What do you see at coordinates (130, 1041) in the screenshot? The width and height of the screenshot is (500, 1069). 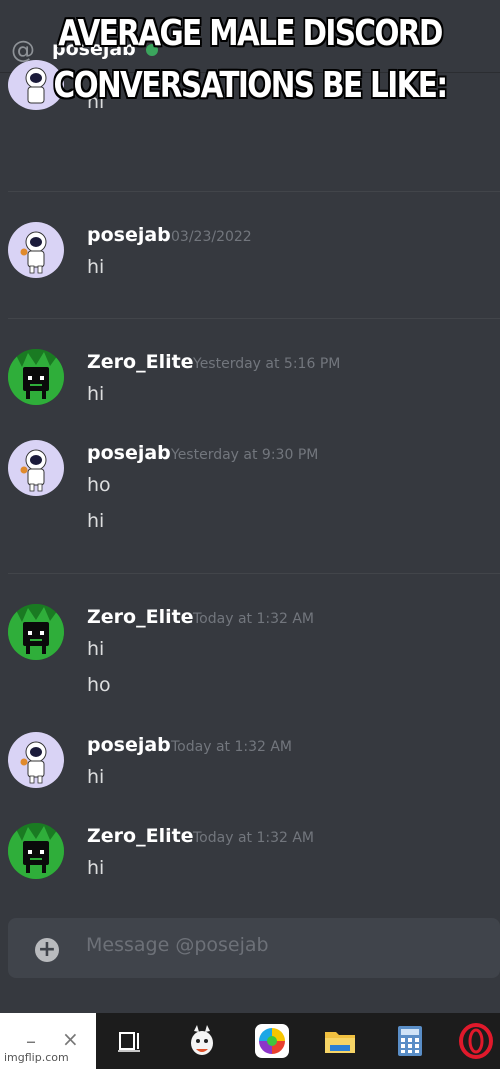 I see `task-view-icon` at bounding box center [130, 1041].